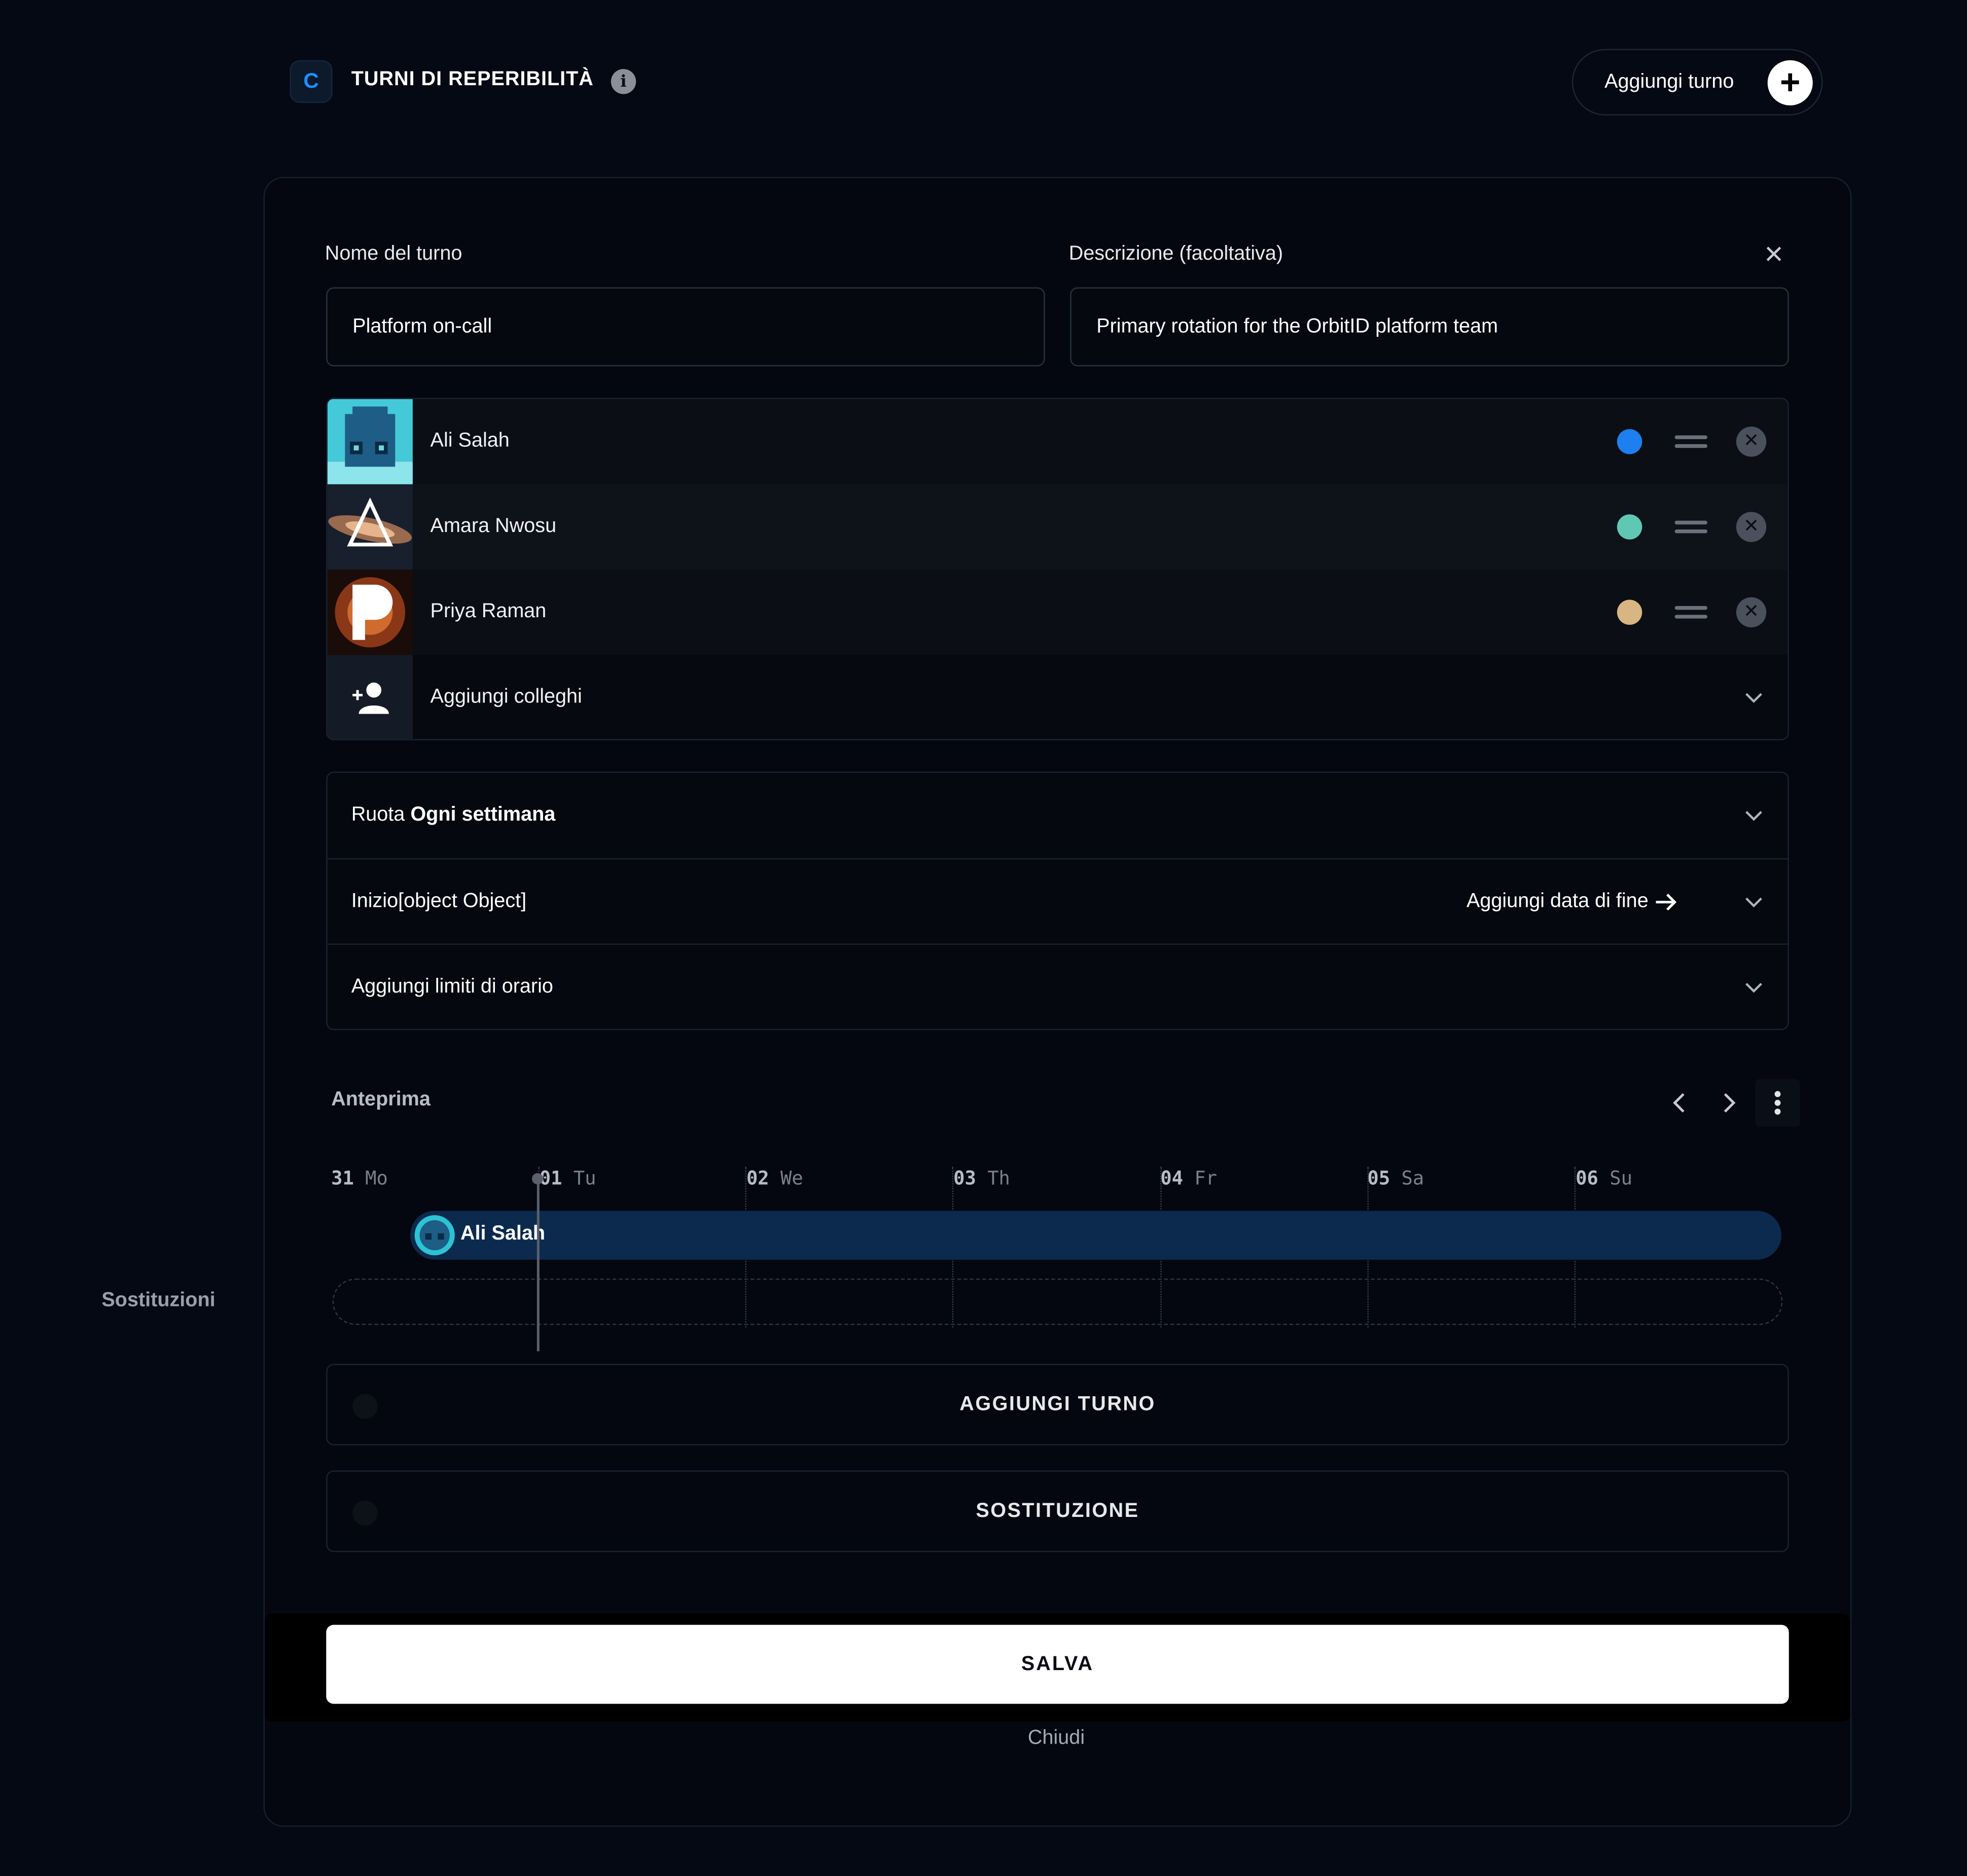 This screenshot has height=1876, width=1967. What do you see at coordinates (370, 697) in the screenshot?
I see `add-person-icon` at bounding box center [370, 697].